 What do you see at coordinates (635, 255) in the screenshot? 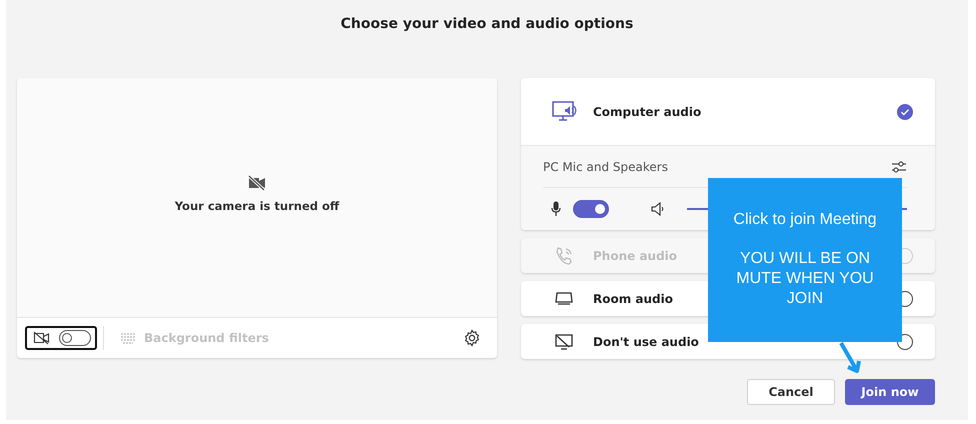
I see `audio-option-label: Phone audio` at bounding box center [635, 255].